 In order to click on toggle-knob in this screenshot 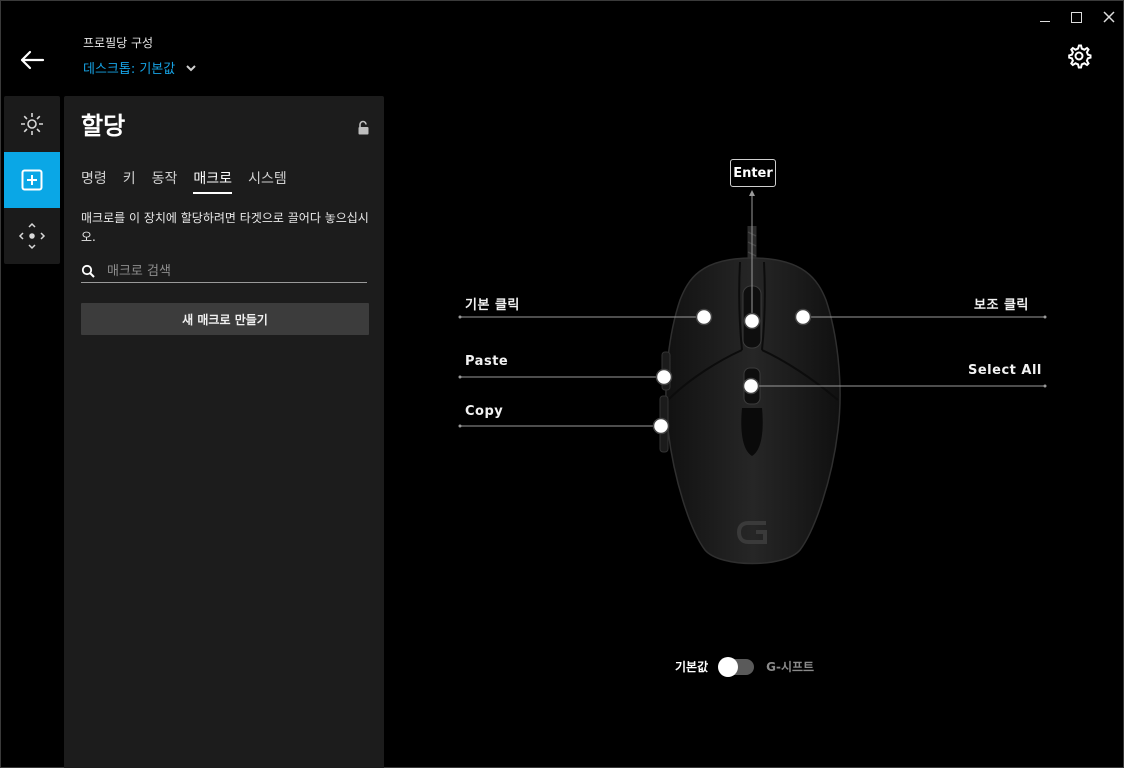, I will do `click(728, 666)`.